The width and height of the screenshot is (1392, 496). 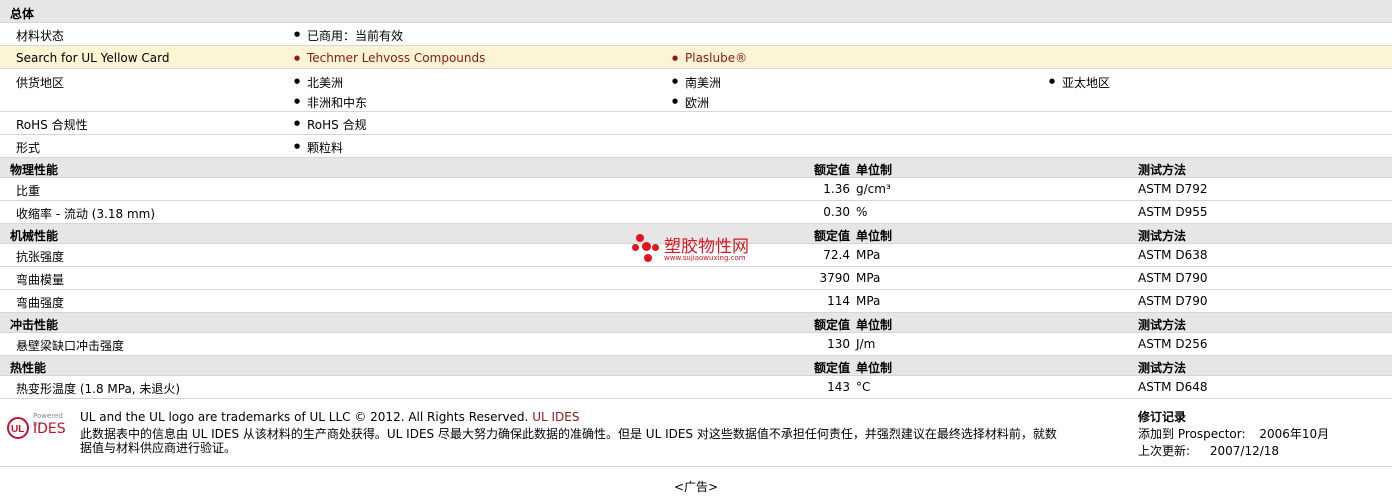 I want to click on property-method: ASTM D792, so click(x=1173, y=189).